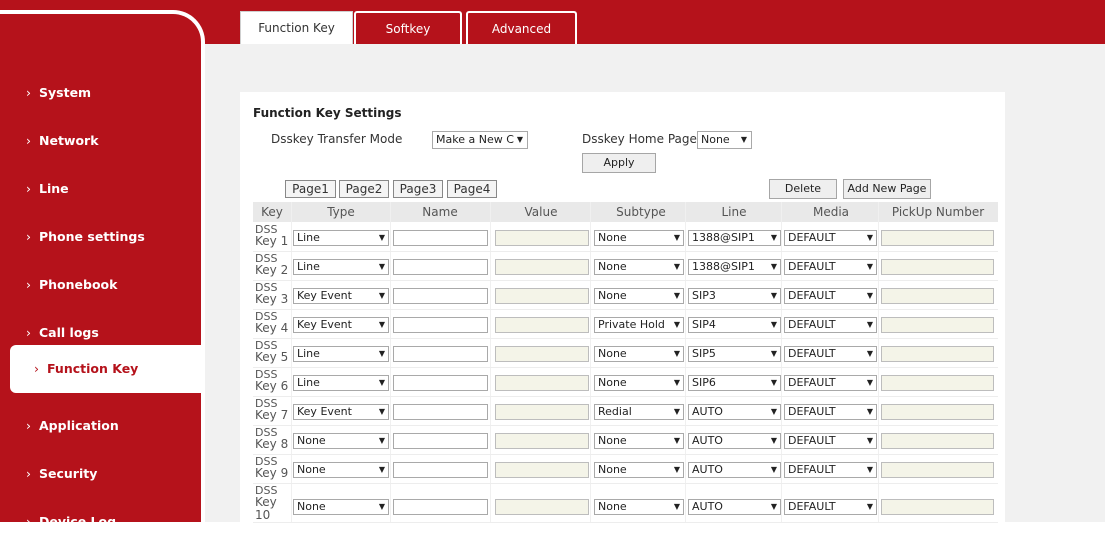  What do you see at coordinates (734, 325) in the screenshot?
I see `line-select: SIP4 ▼` at bounding box center [734, 325].